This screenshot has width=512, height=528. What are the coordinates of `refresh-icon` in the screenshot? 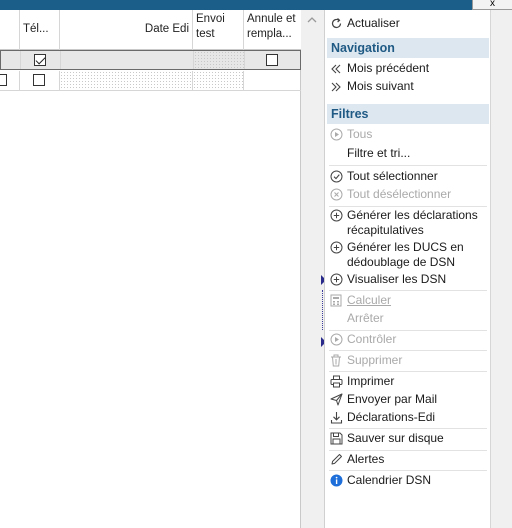 It's located at (336, 23).